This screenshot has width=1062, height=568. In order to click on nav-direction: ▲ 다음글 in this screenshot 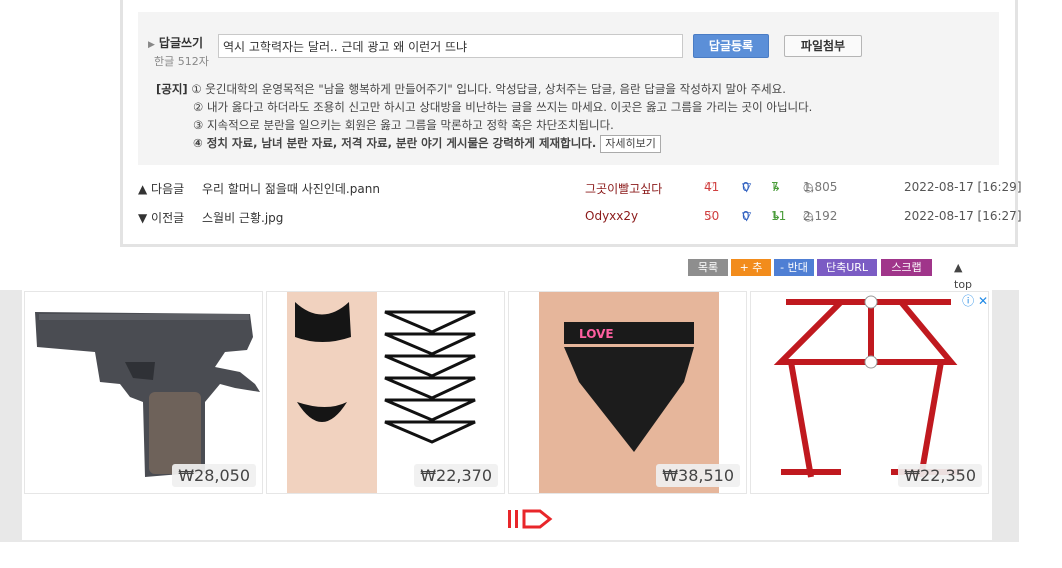, I will do `click(161, 189)`.